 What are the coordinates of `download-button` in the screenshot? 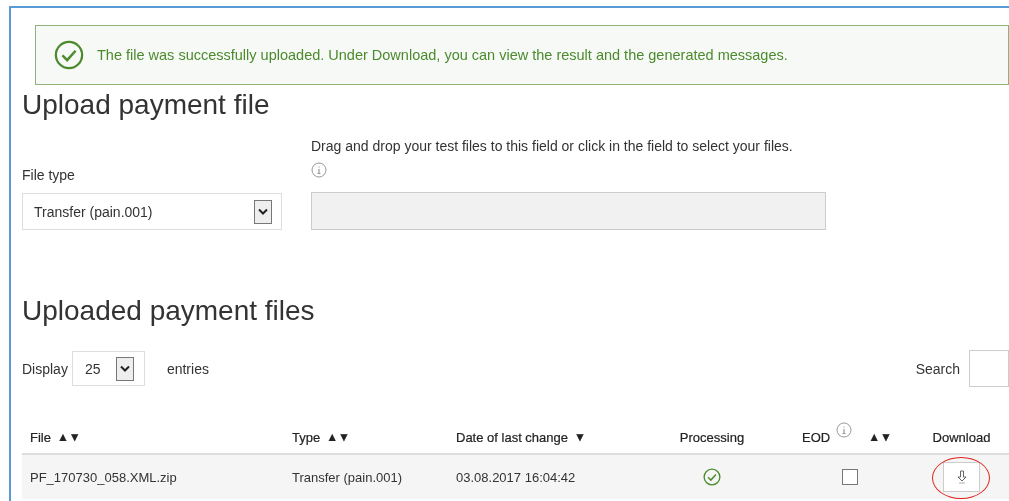 It's located at (961, 477).